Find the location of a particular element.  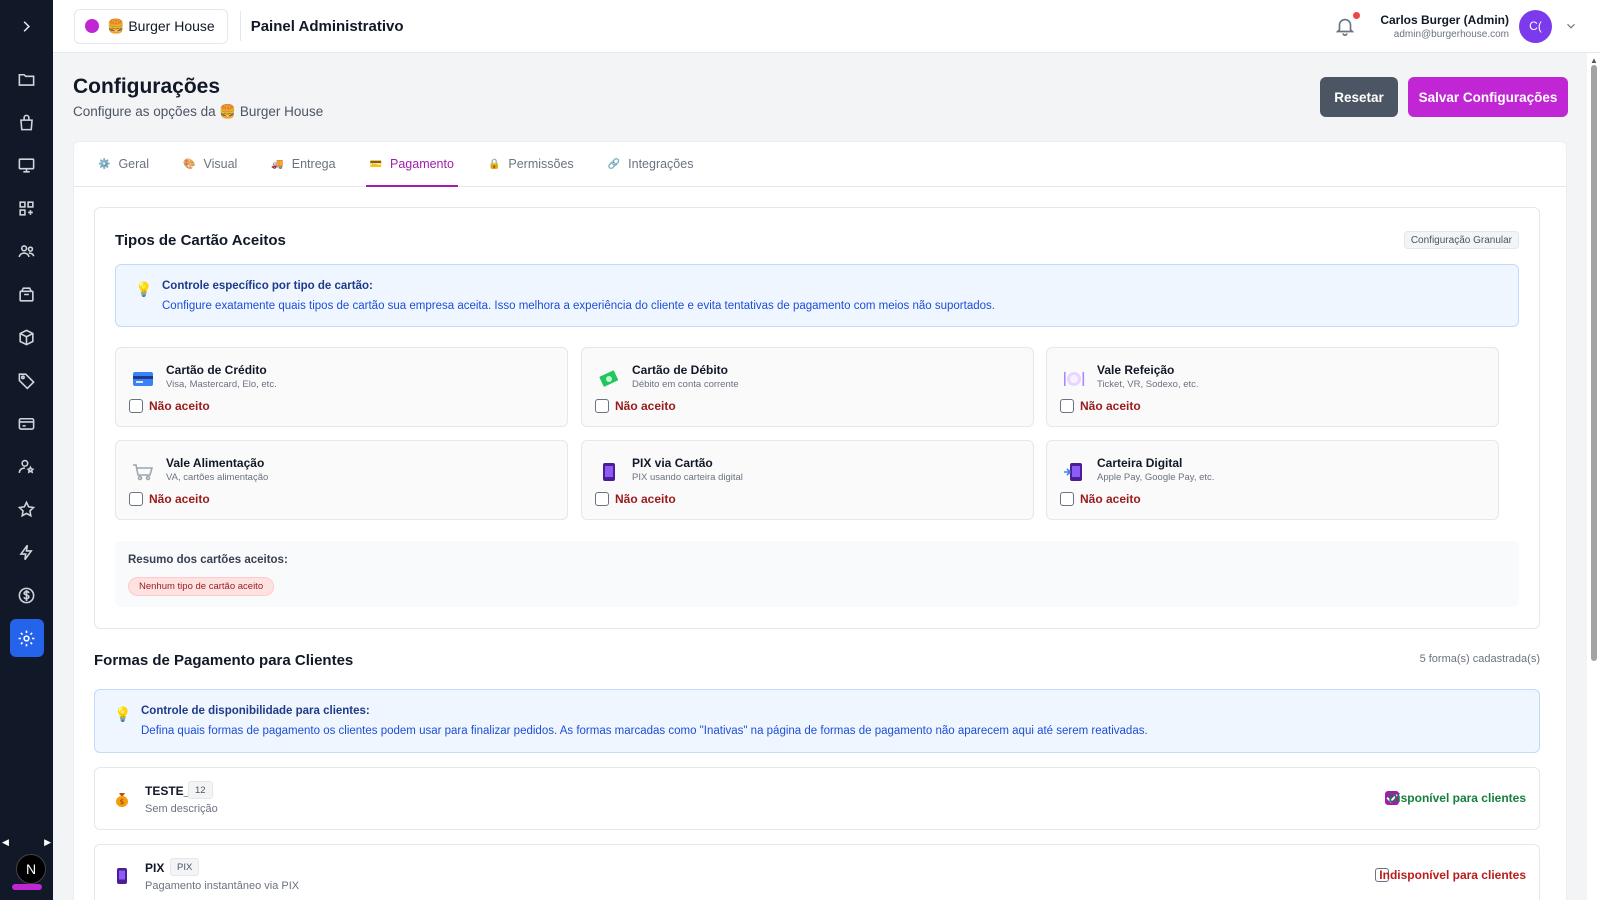

sidebar-item-apps is located at coordinates (27, 208).